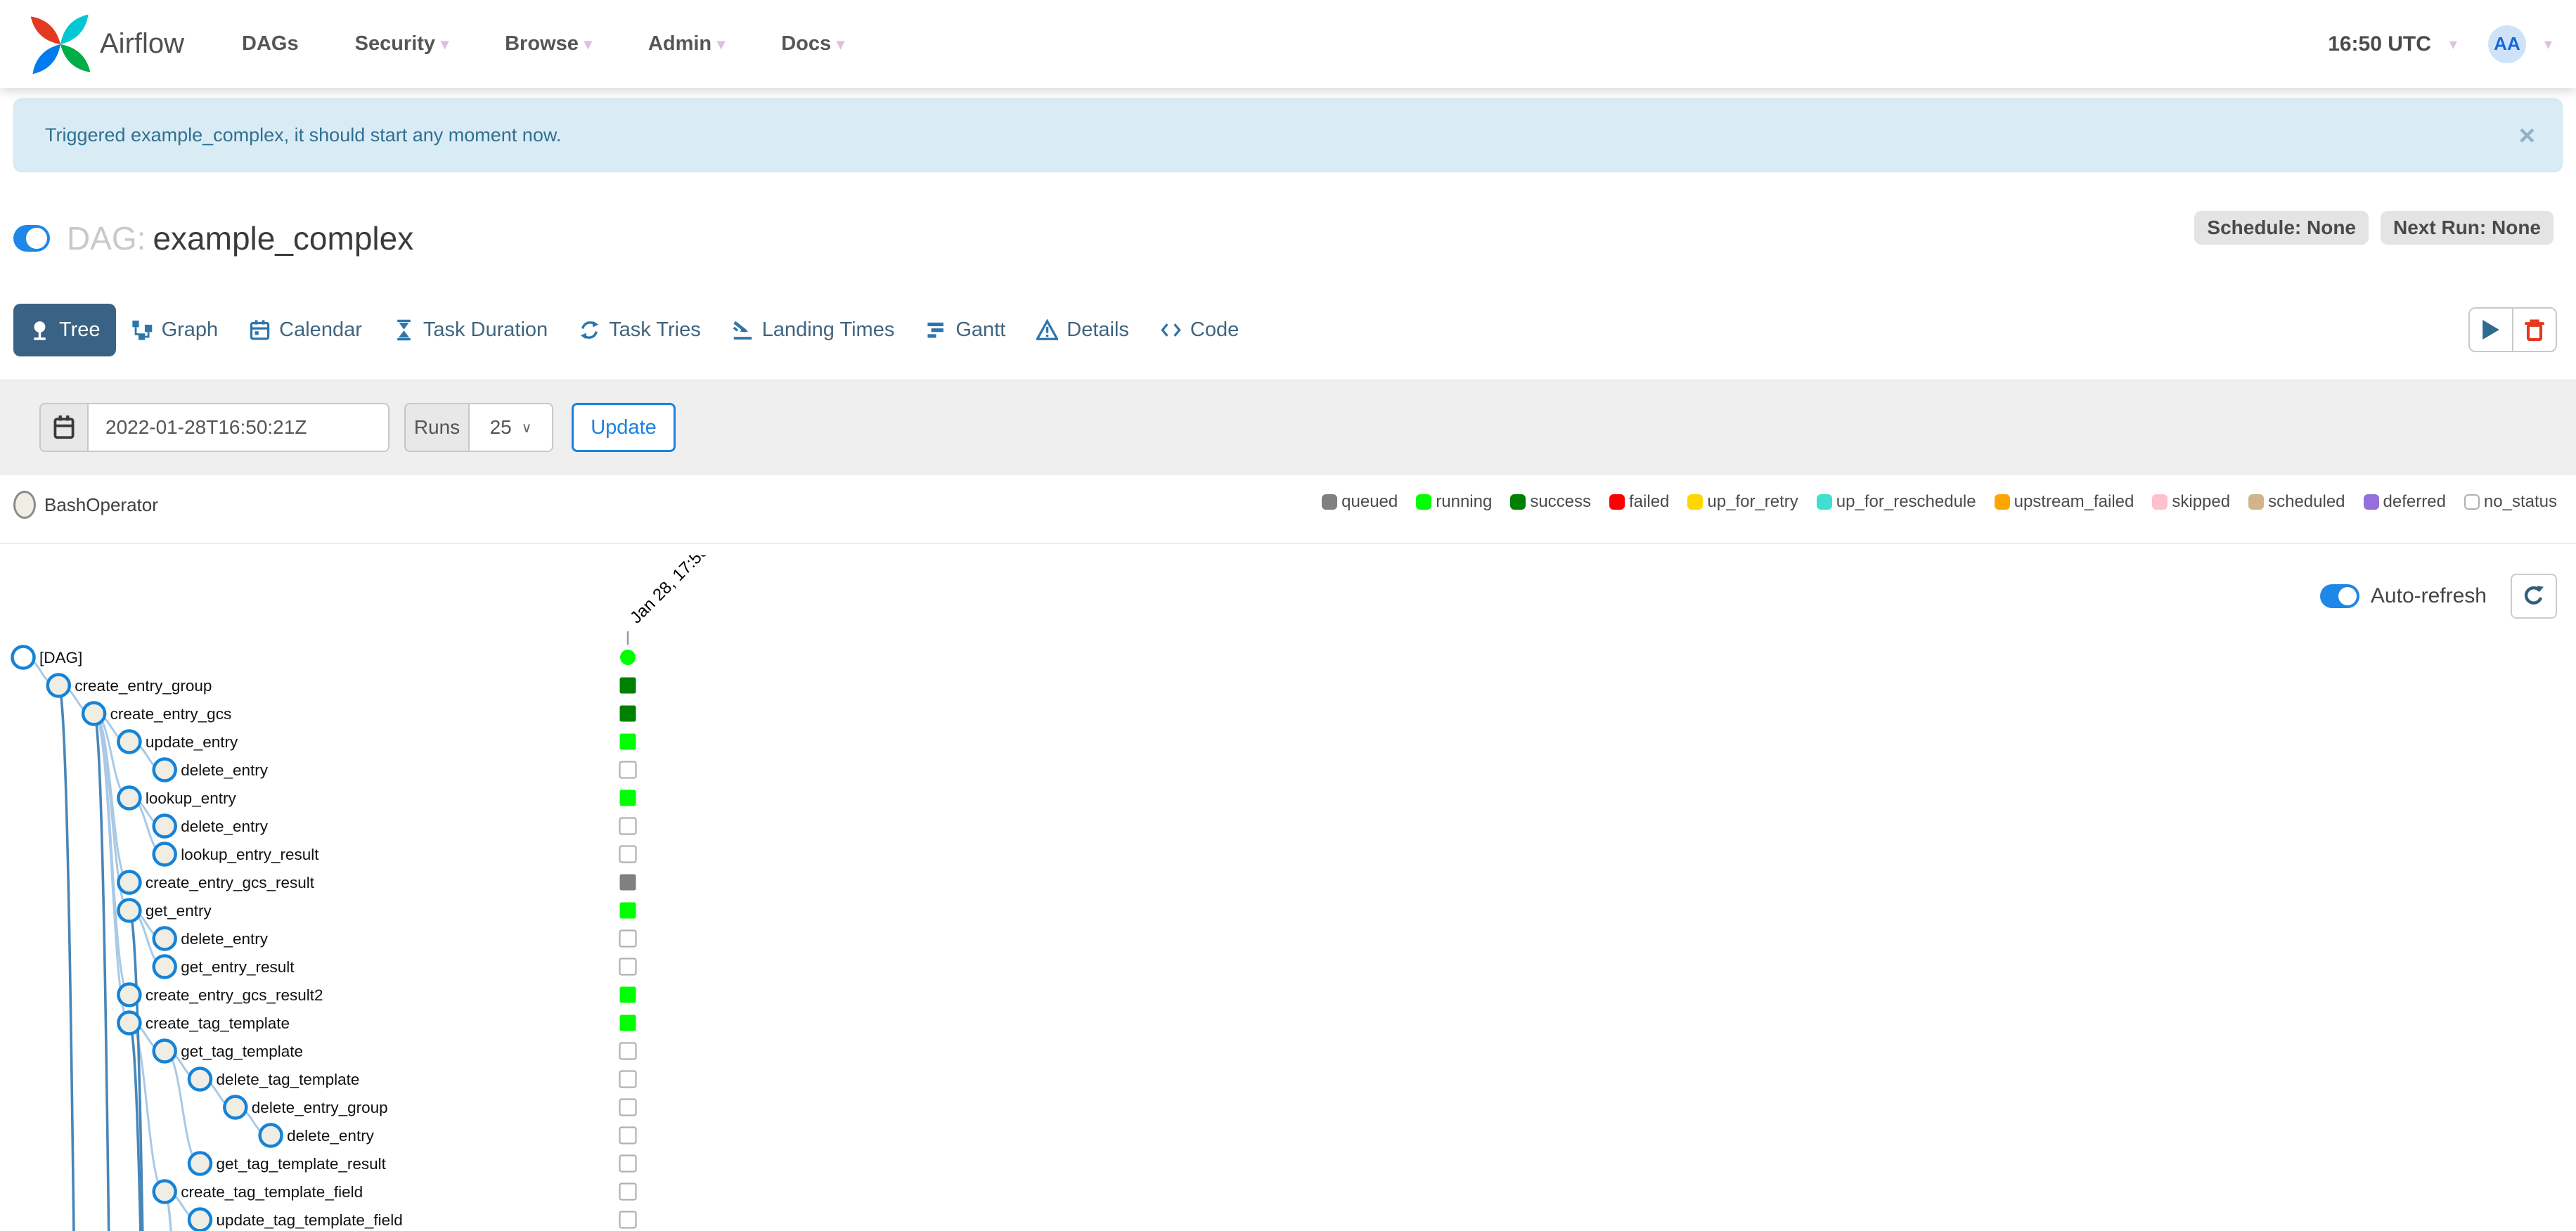 The width and height of the screenshot is (2576, 1231). What do you see at coordinates (639, 330) in the screenshot?
I see `tab-task-tries: Task Tries` at bounding box center [639, 330].